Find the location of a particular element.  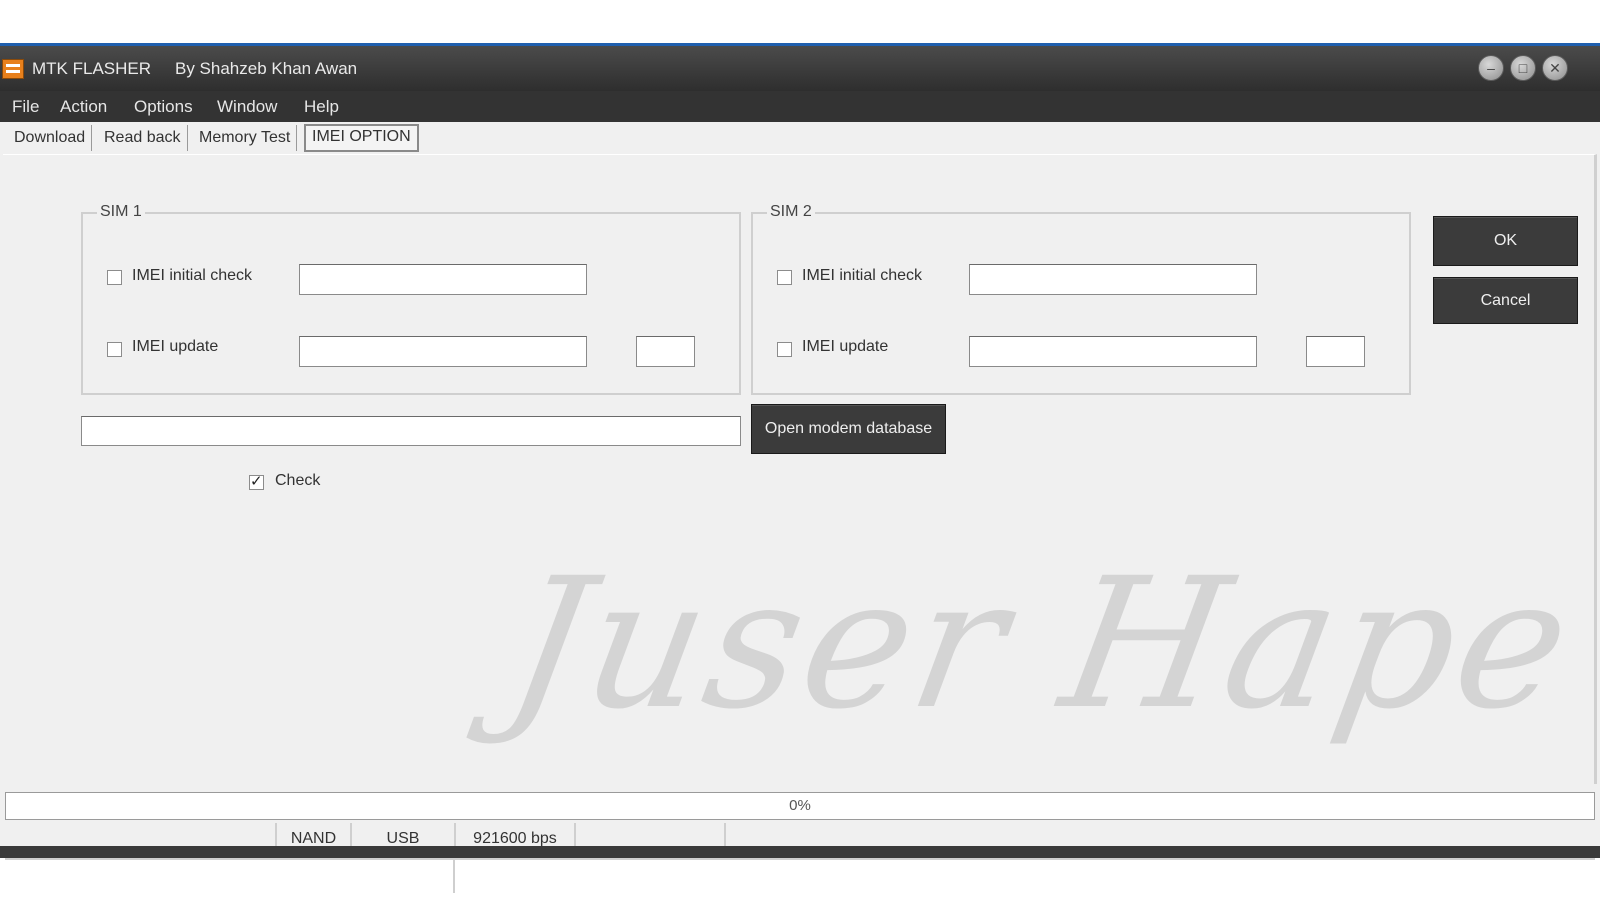

sim1-update-extra-input is located at coordinates (665, 351).